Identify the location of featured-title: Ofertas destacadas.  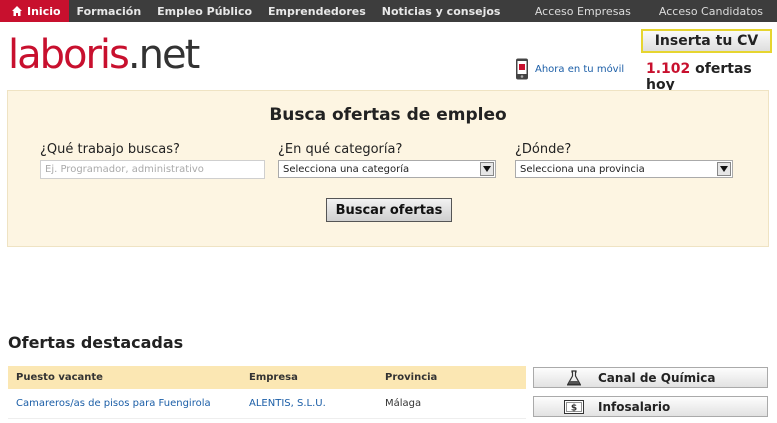
(96, 342).